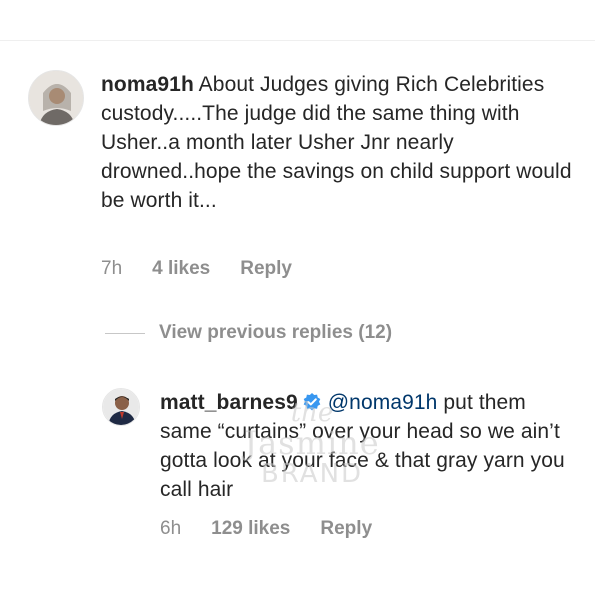 The height and width of the screenshot is (595, 595). What do you see at coordinates (125, 333) in the screenshot?
I see `replies-line` at bounding box center [125, 333].